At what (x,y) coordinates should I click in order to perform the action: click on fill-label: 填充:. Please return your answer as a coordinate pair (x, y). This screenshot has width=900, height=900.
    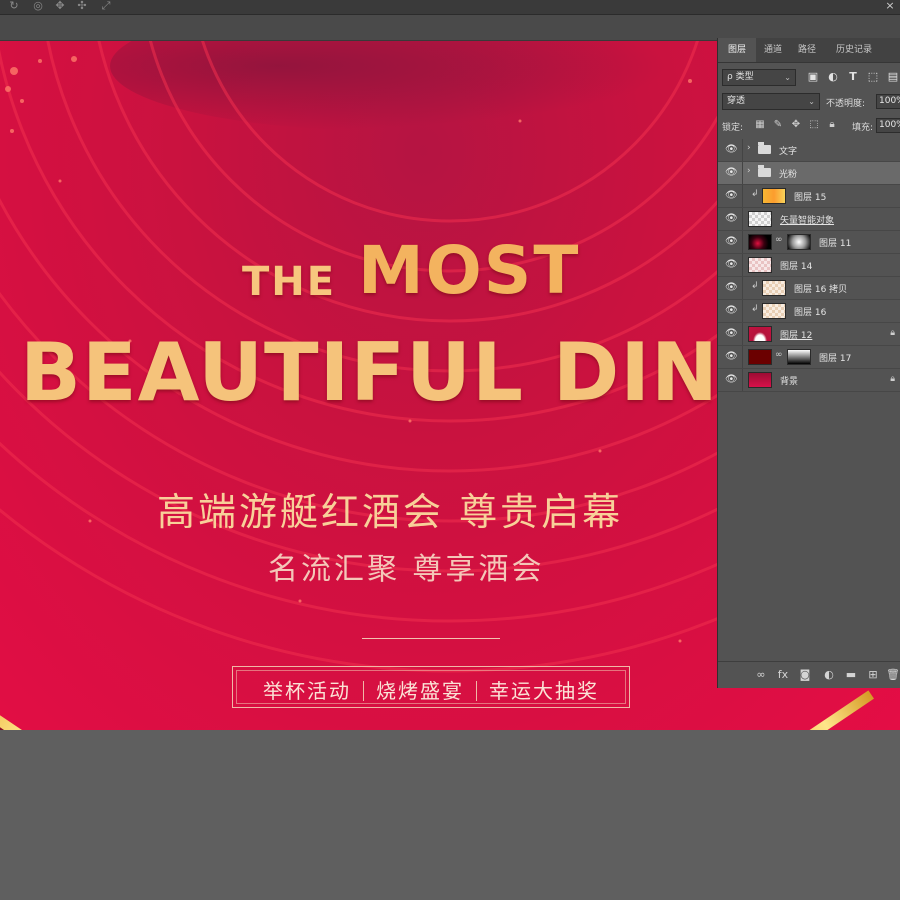
    Looking at the image, I should click on (863, 128).